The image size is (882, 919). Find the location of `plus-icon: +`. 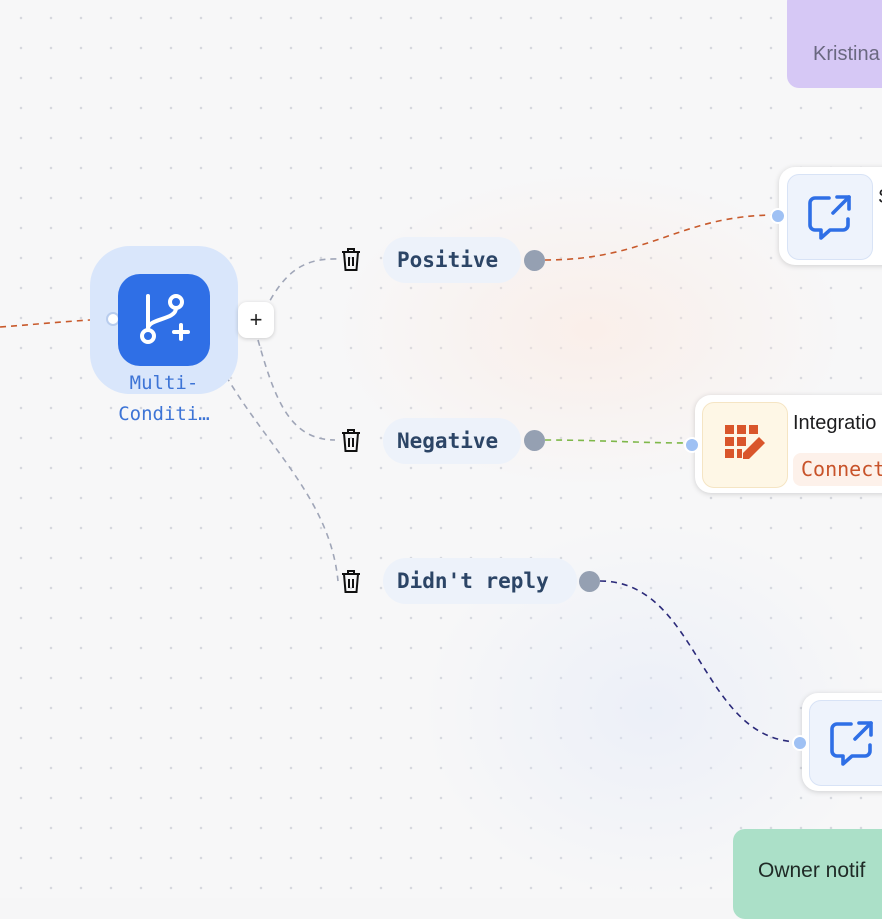

plus-icon: + is located at coordinates (256, 319).